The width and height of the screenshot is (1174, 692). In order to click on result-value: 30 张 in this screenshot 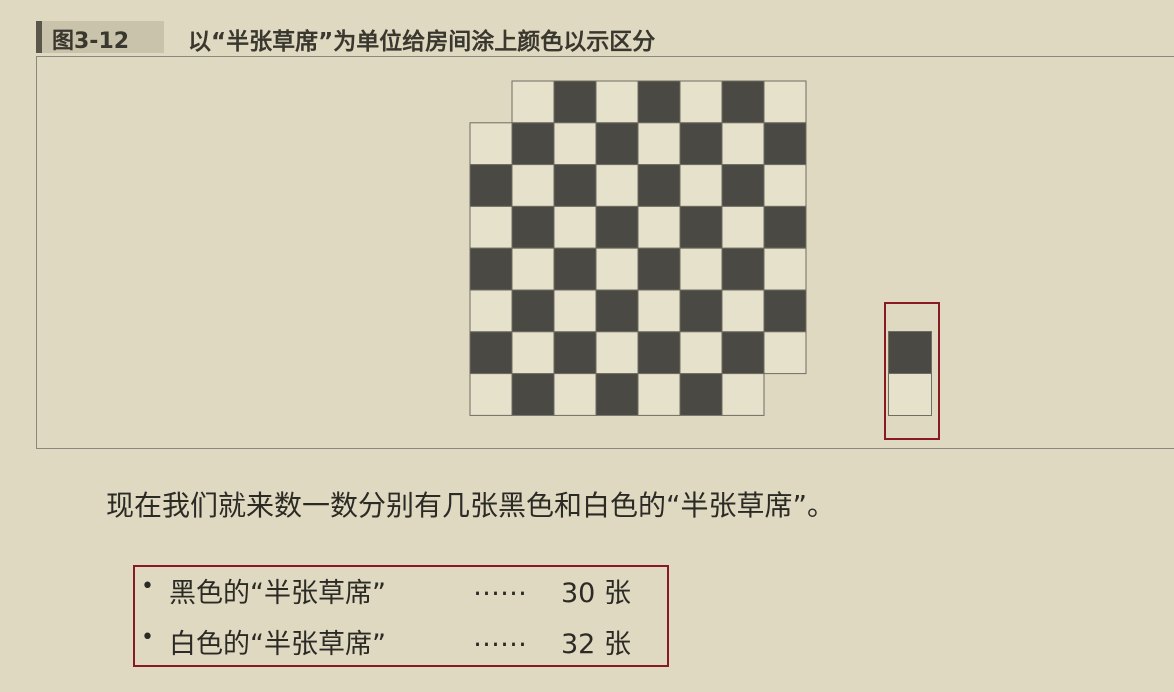, I will do `click(596, 593)`.